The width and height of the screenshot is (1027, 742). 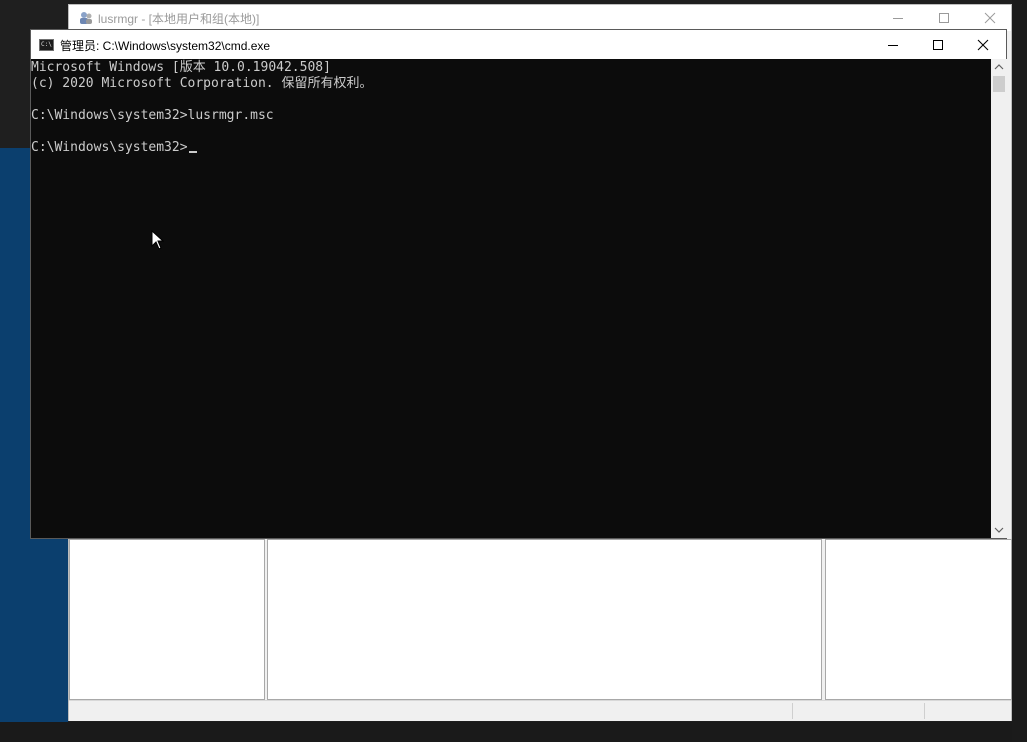 What do you see at coordinates (999, 84) in the screenshot?
I see `scroll-thumb` at bounding box center [999, 84].